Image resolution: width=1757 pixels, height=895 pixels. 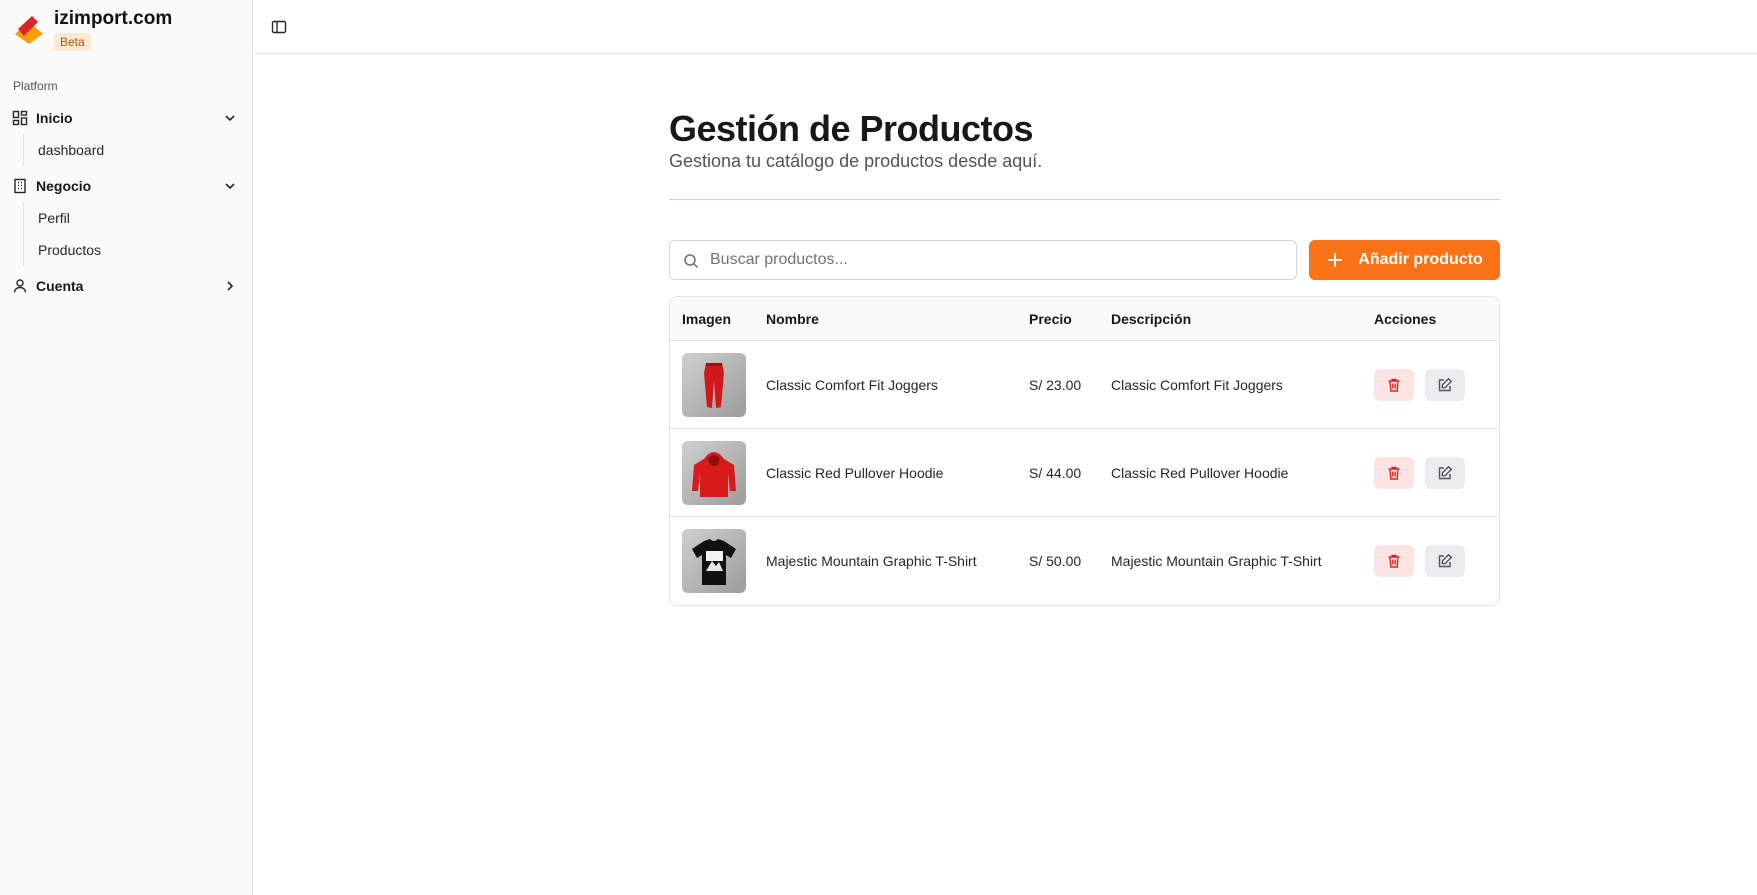 I want to click on product-price: S/ 23.00, so click(x=1055, y=384).